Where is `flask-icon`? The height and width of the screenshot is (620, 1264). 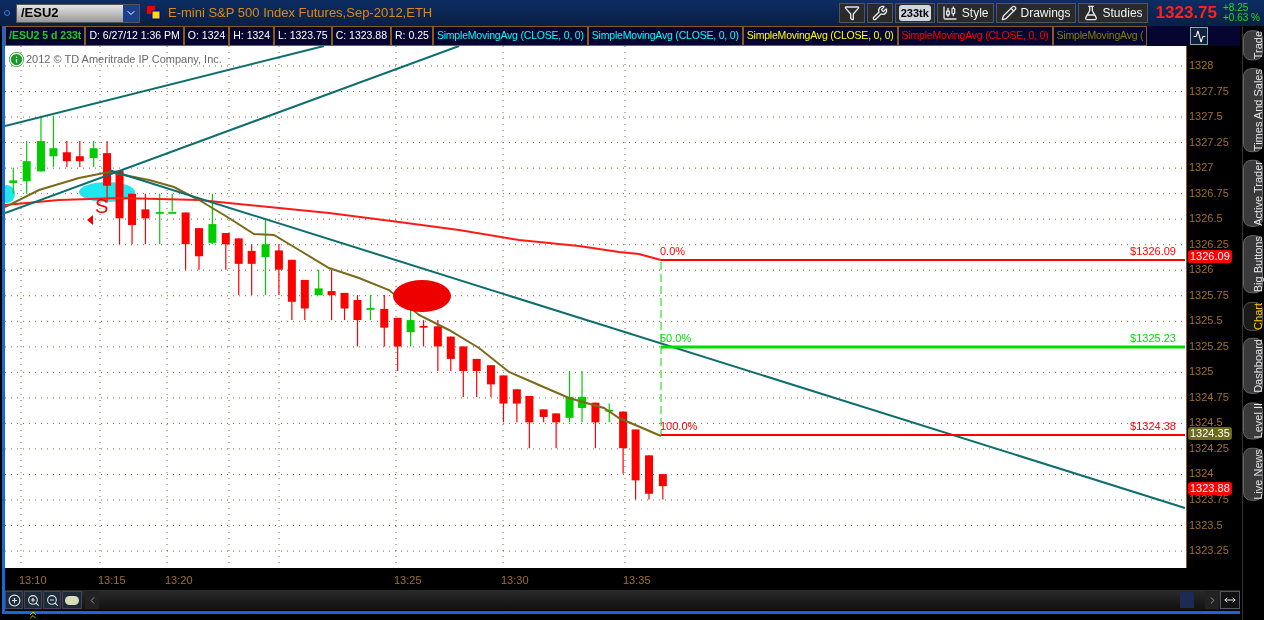 flask-icon is located at coordinates (1090, 13).